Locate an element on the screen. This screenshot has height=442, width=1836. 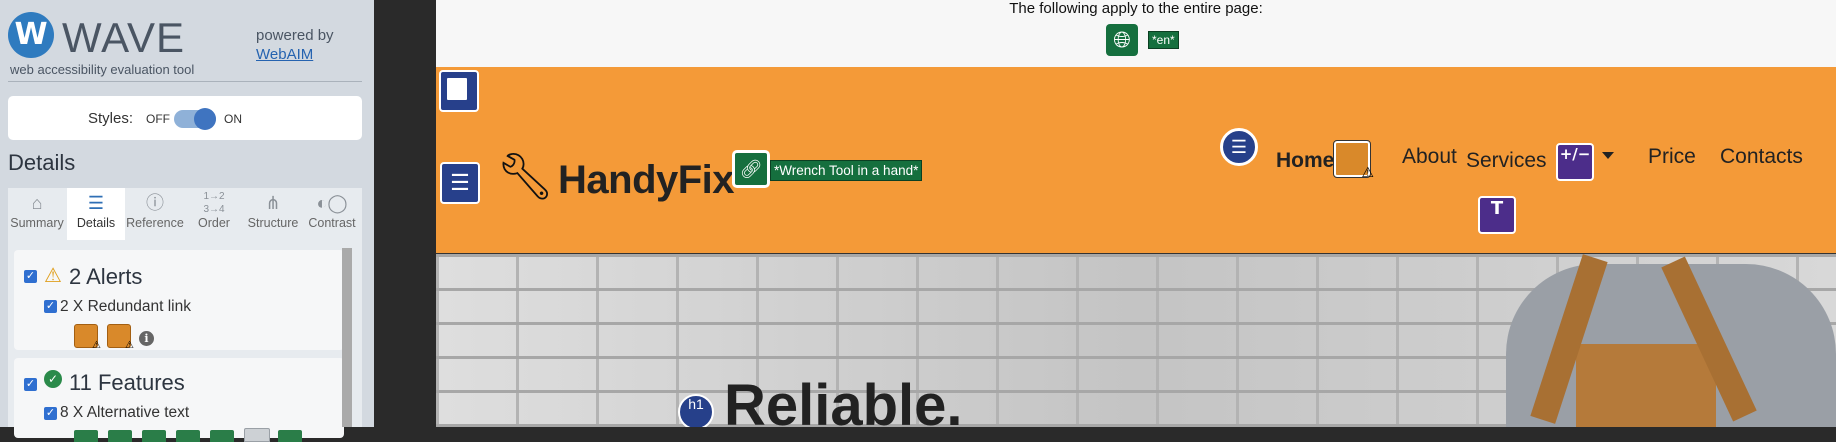
features-checkbox: ✓ is located at coordinates (30, 384).